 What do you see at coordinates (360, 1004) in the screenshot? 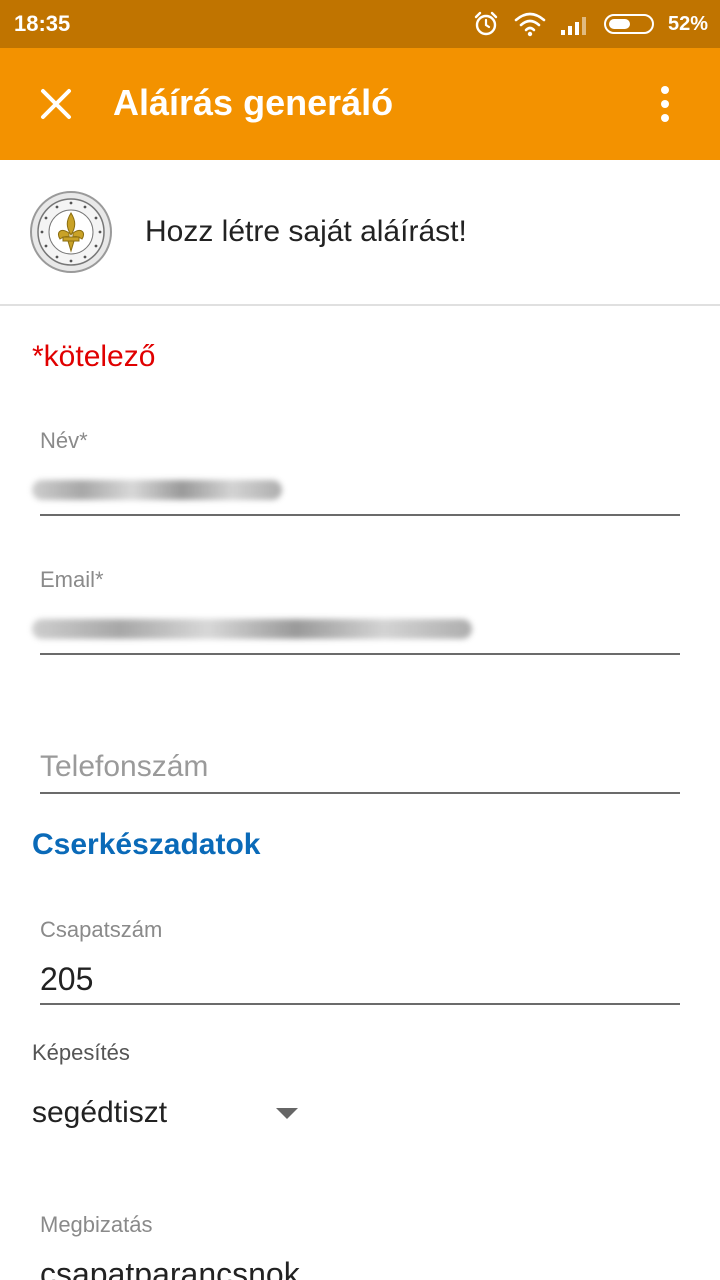
I see `team-number-underline` at bounding box center [360, 1004].